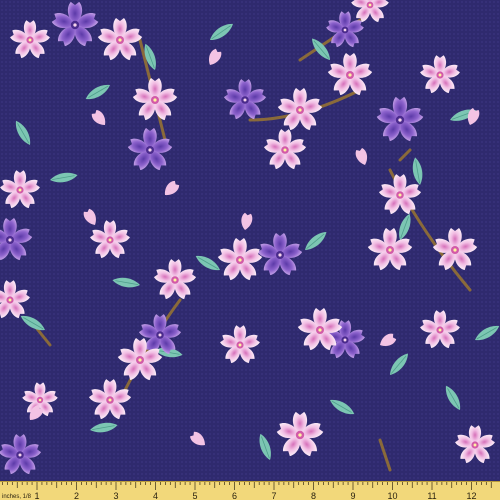 The height and width of the screenshot is (500, 500). I want to click on ruler-inch-mark: 1, so click(36, 495).